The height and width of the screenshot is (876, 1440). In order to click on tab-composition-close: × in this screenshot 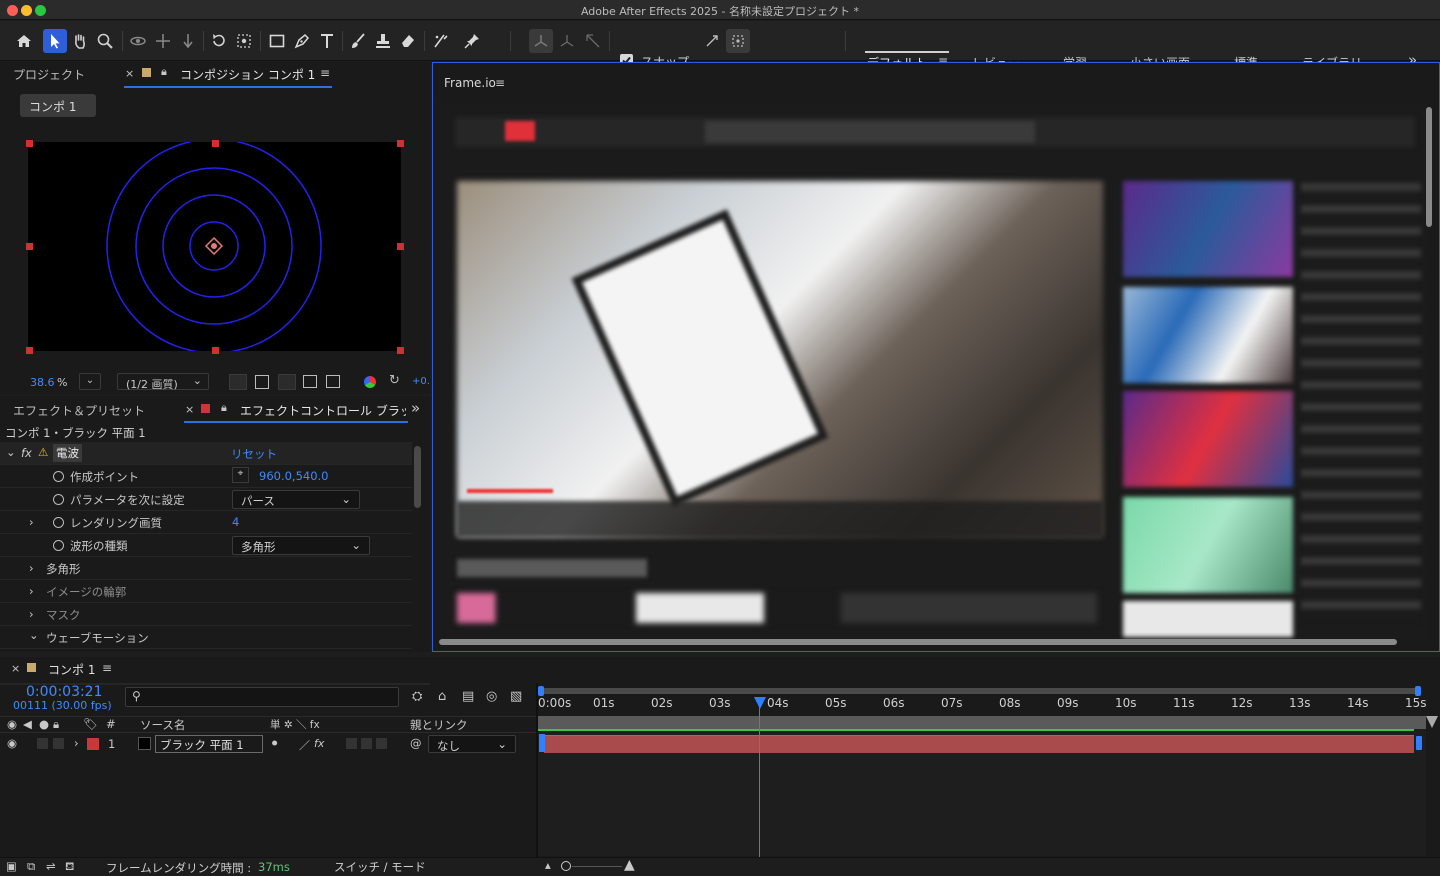, I will do `click(129, 73)`.